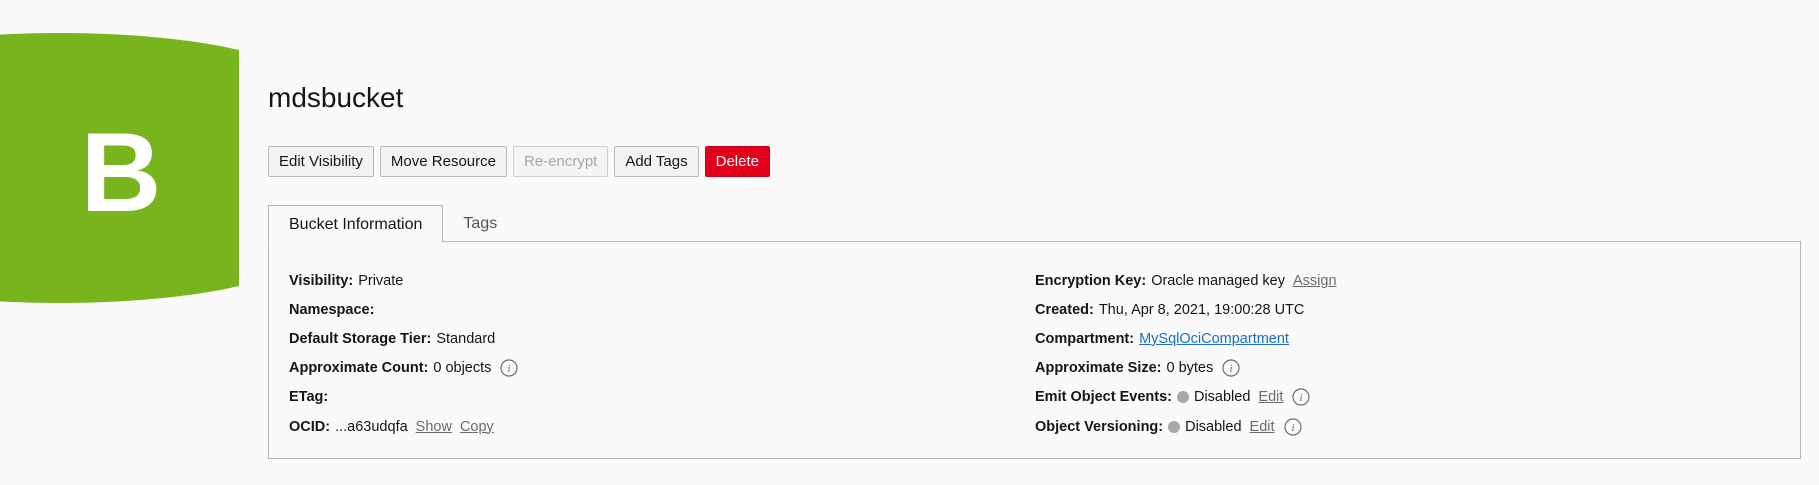 Image resolution: width=1819 pixels, height=485 pixels. I want to click on page-title: mdsbucket, so click(336, 97).